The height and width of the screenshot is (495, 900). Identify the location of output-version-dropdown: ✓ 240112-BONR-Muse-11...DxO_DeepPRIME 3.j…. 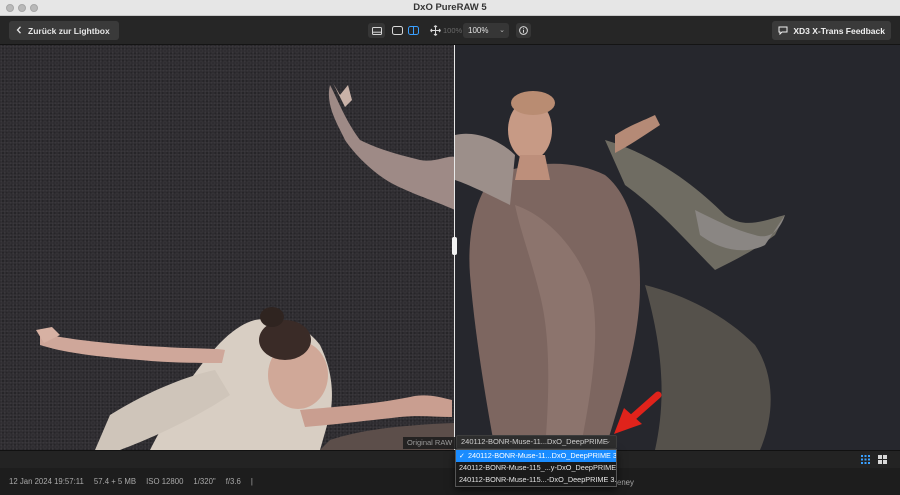
(536, 468).